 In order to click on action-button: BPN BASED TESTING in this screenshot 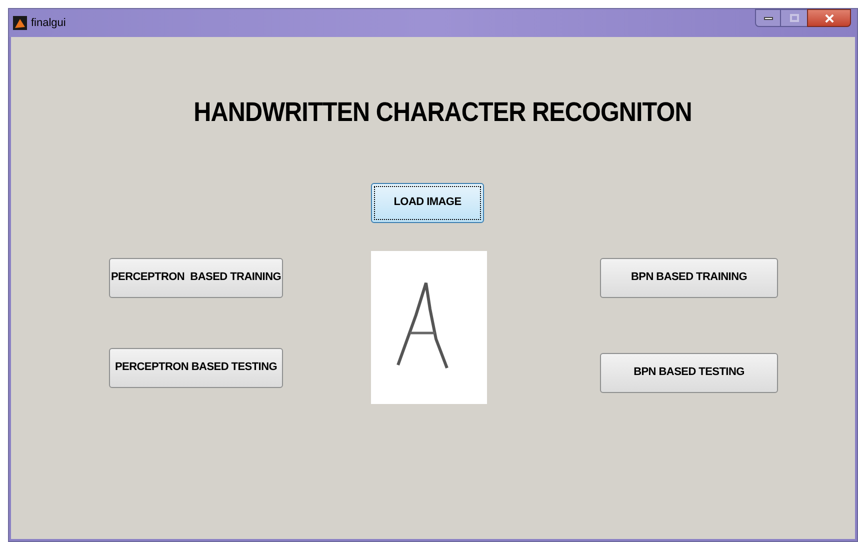, I will do `click(689, 372)`.